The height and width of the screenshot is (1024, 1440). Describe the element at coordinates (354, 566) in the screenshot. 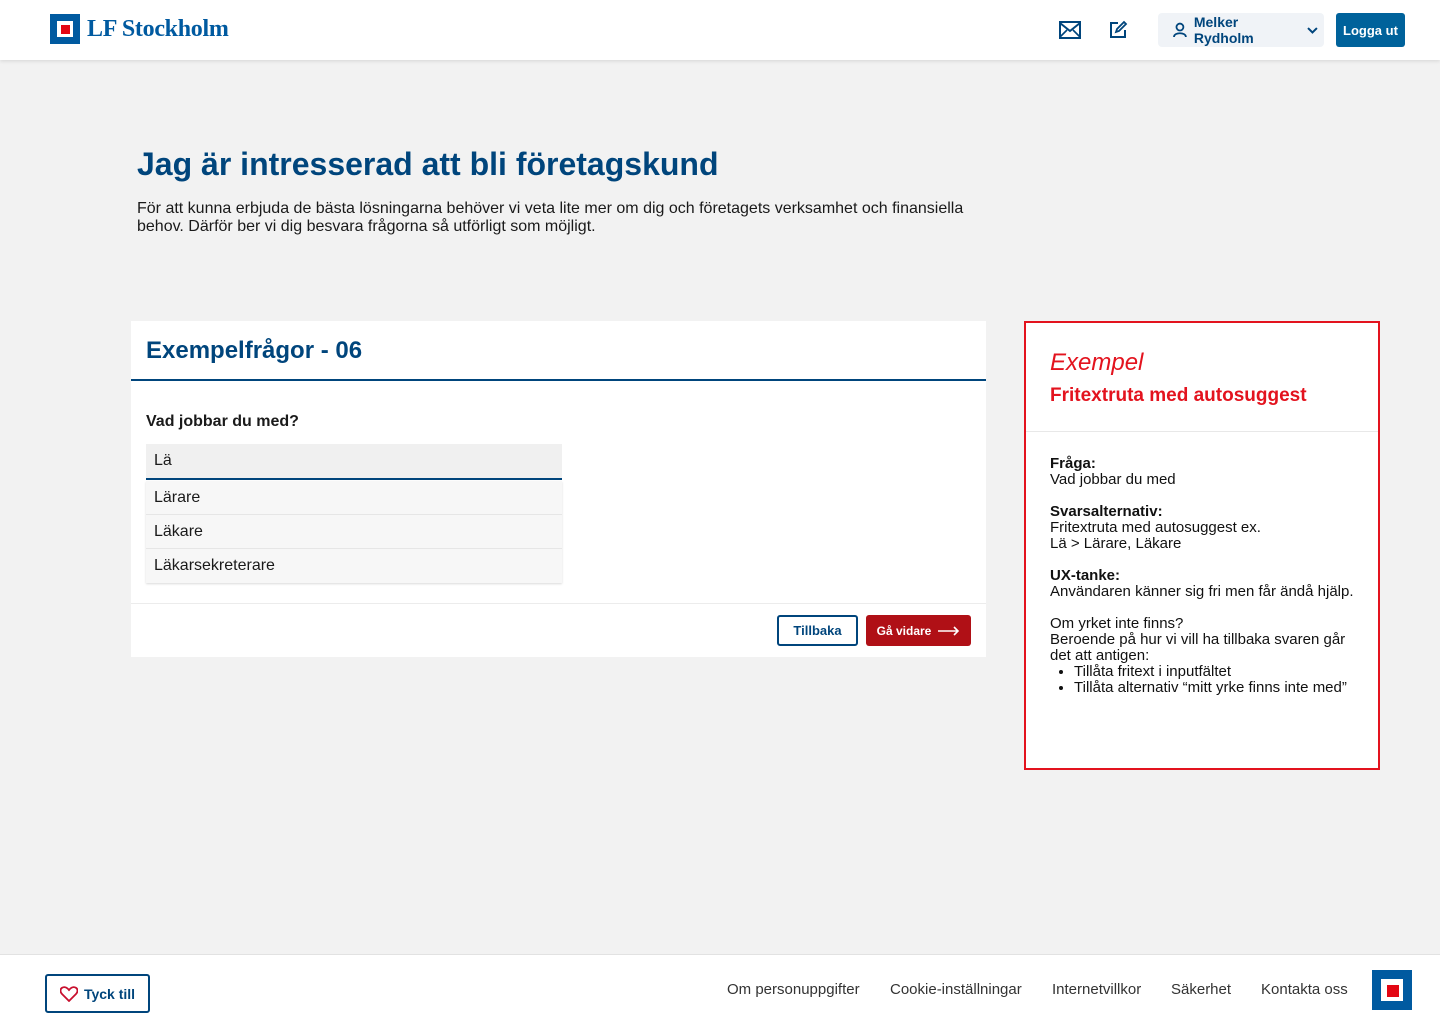

I see `suggestion-item: Läkarsekreterare` at that location.